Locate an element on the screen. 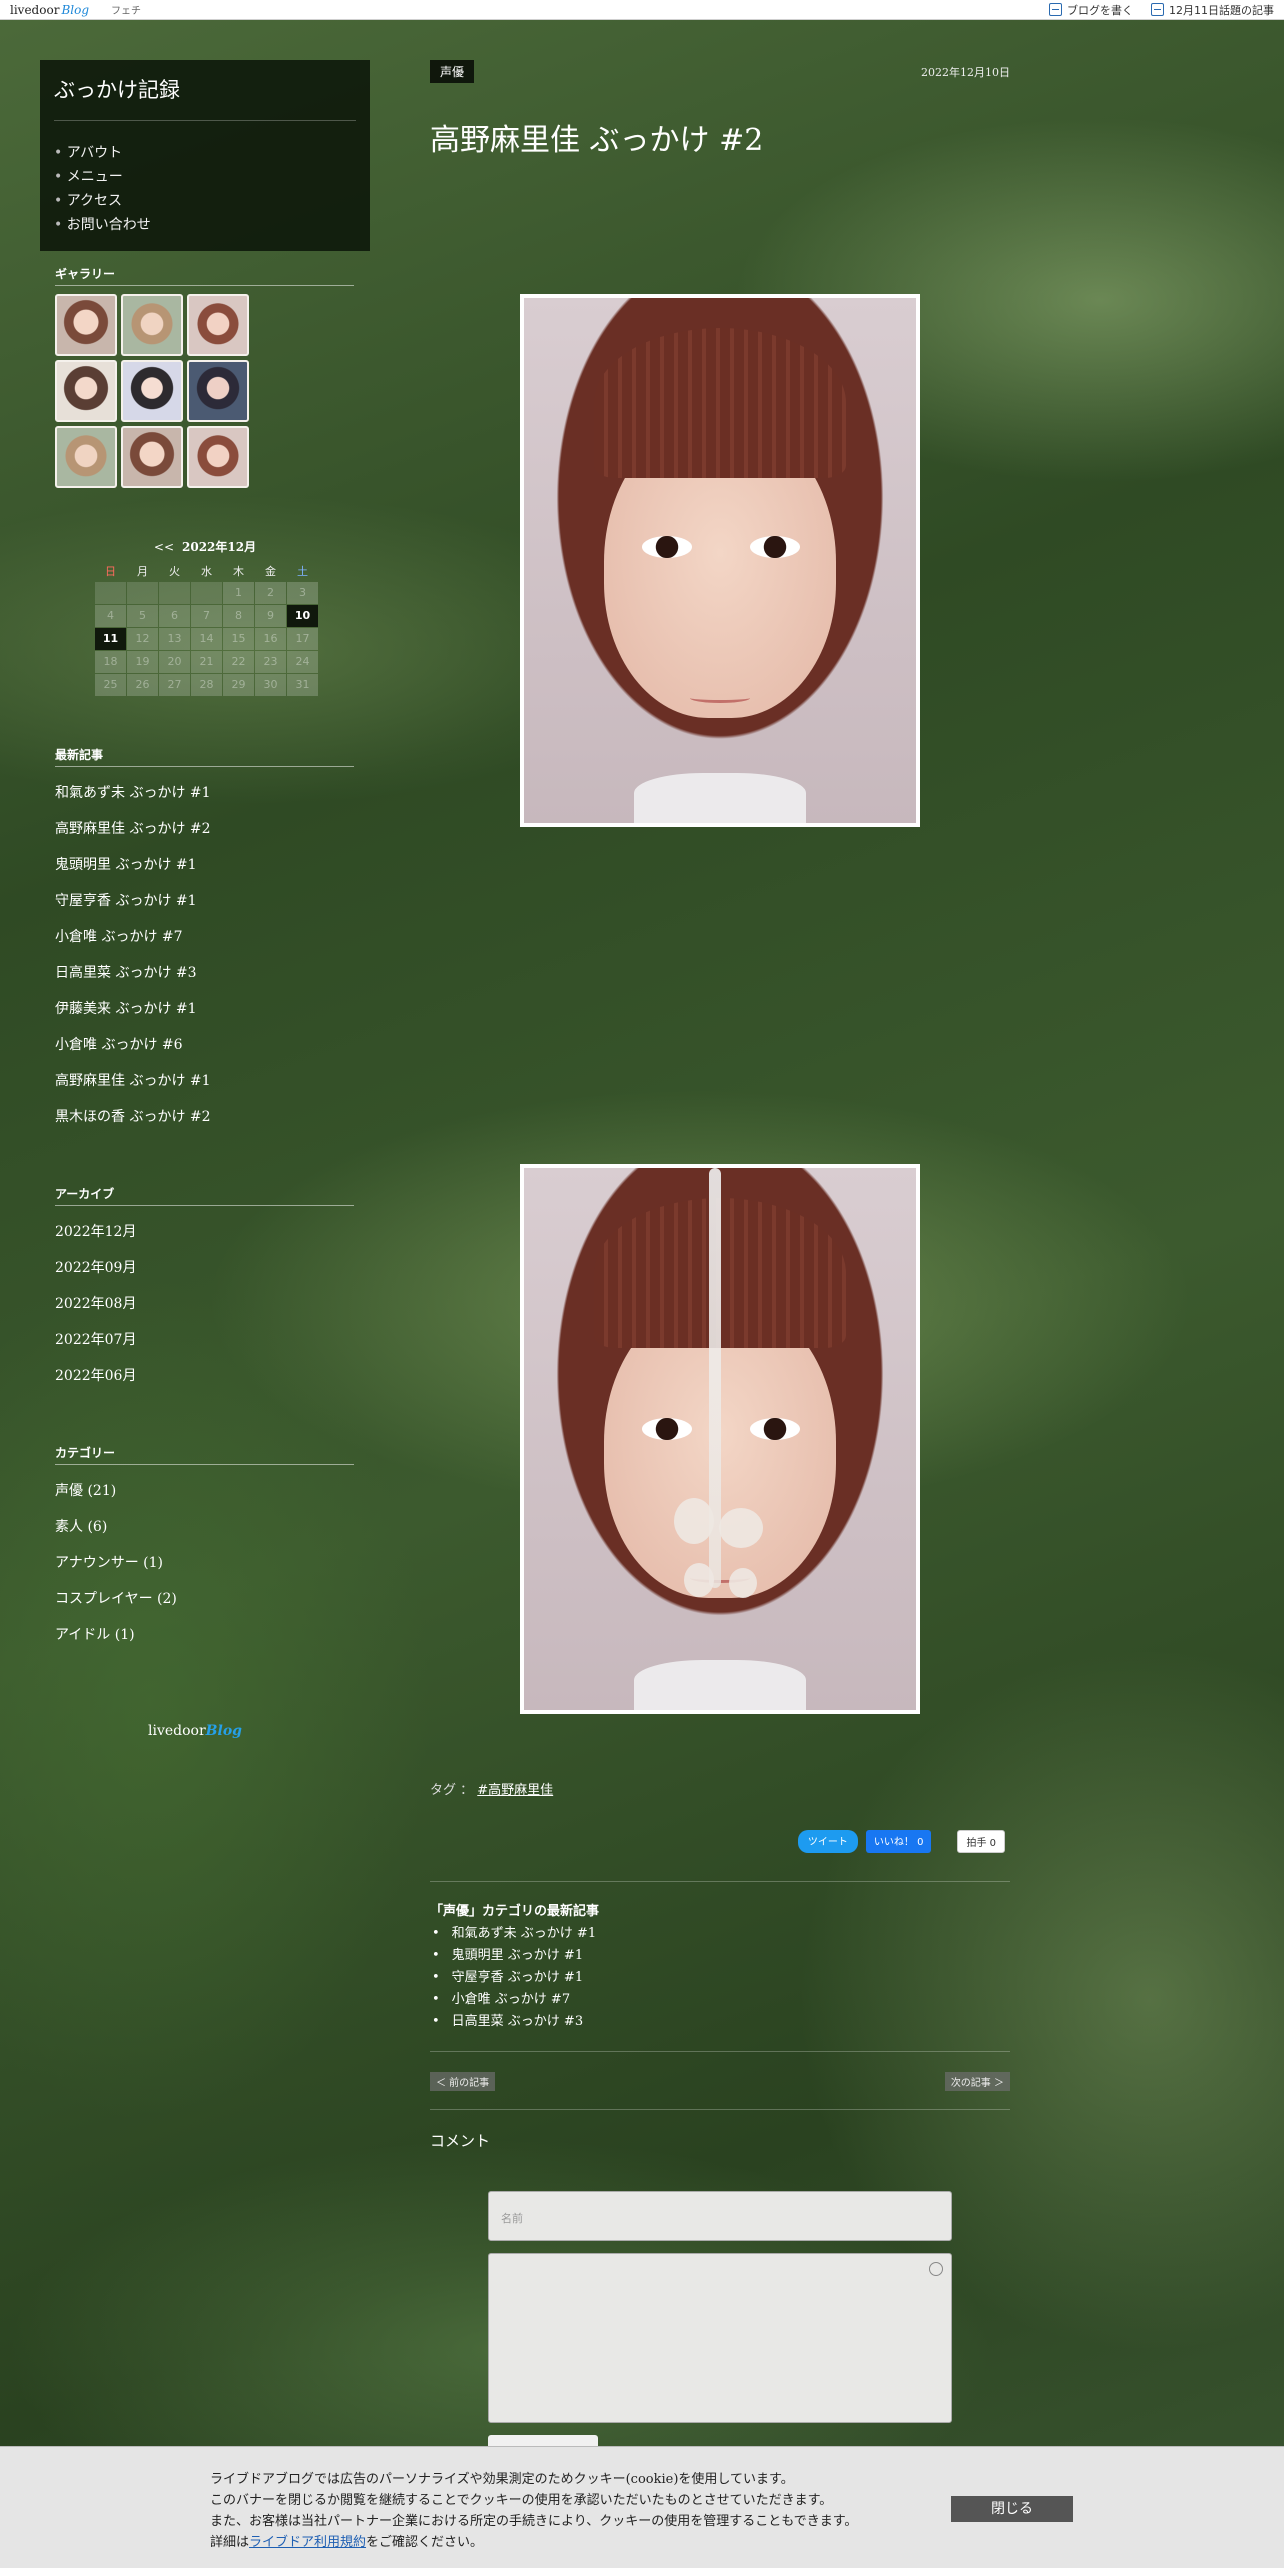 The height and width of the screenshot is (2568, 1284). recent-post-link: 小倉唯 ぶっかけ #7 is located at coordinates (212, 937).